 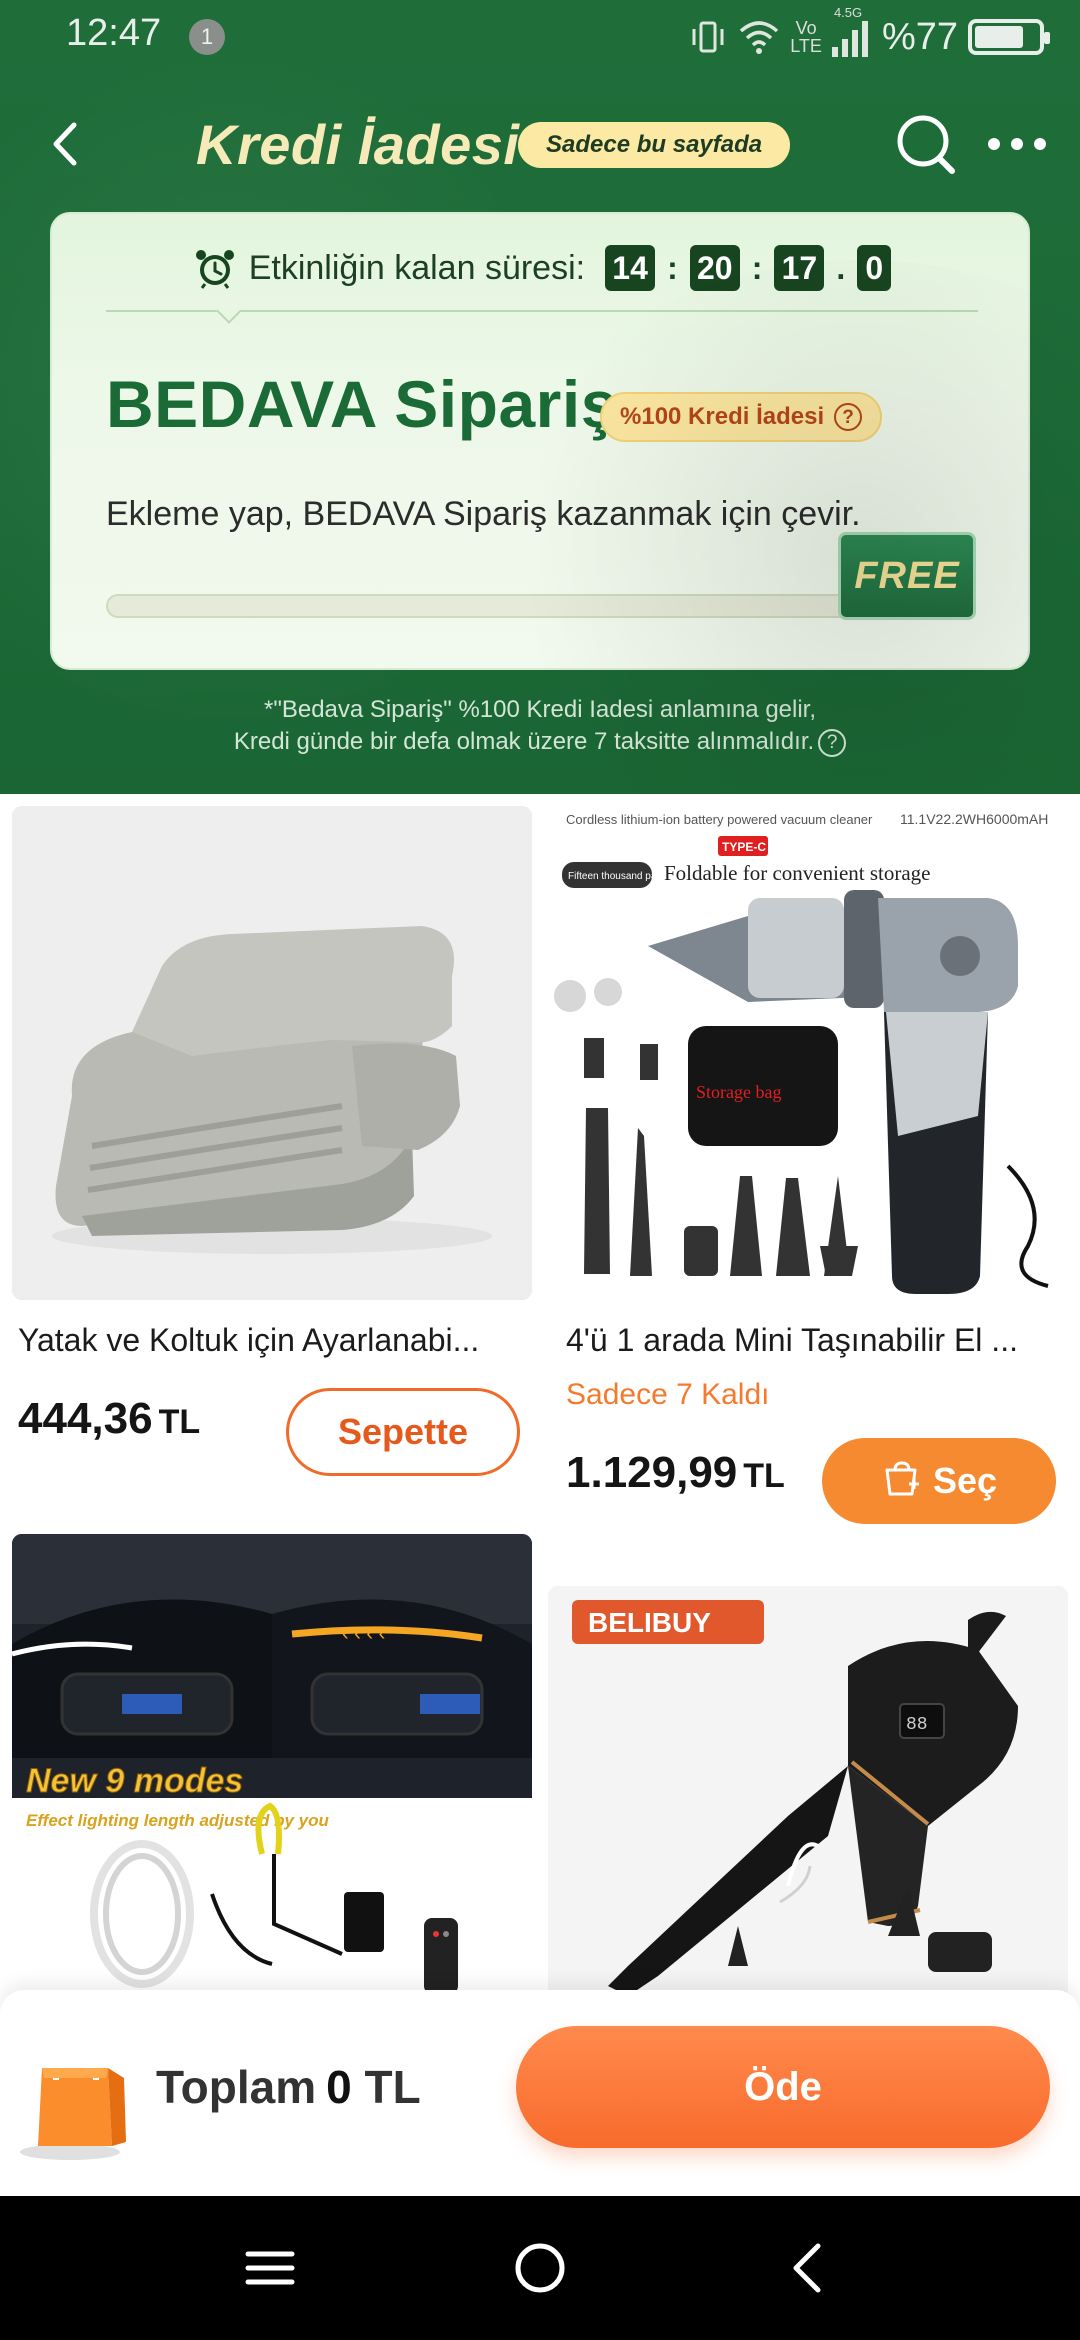 What do you see at coordinates (783, 2087) in the screenshot?
I see `pay-button: Öde` at bounding box center [783, 2087].